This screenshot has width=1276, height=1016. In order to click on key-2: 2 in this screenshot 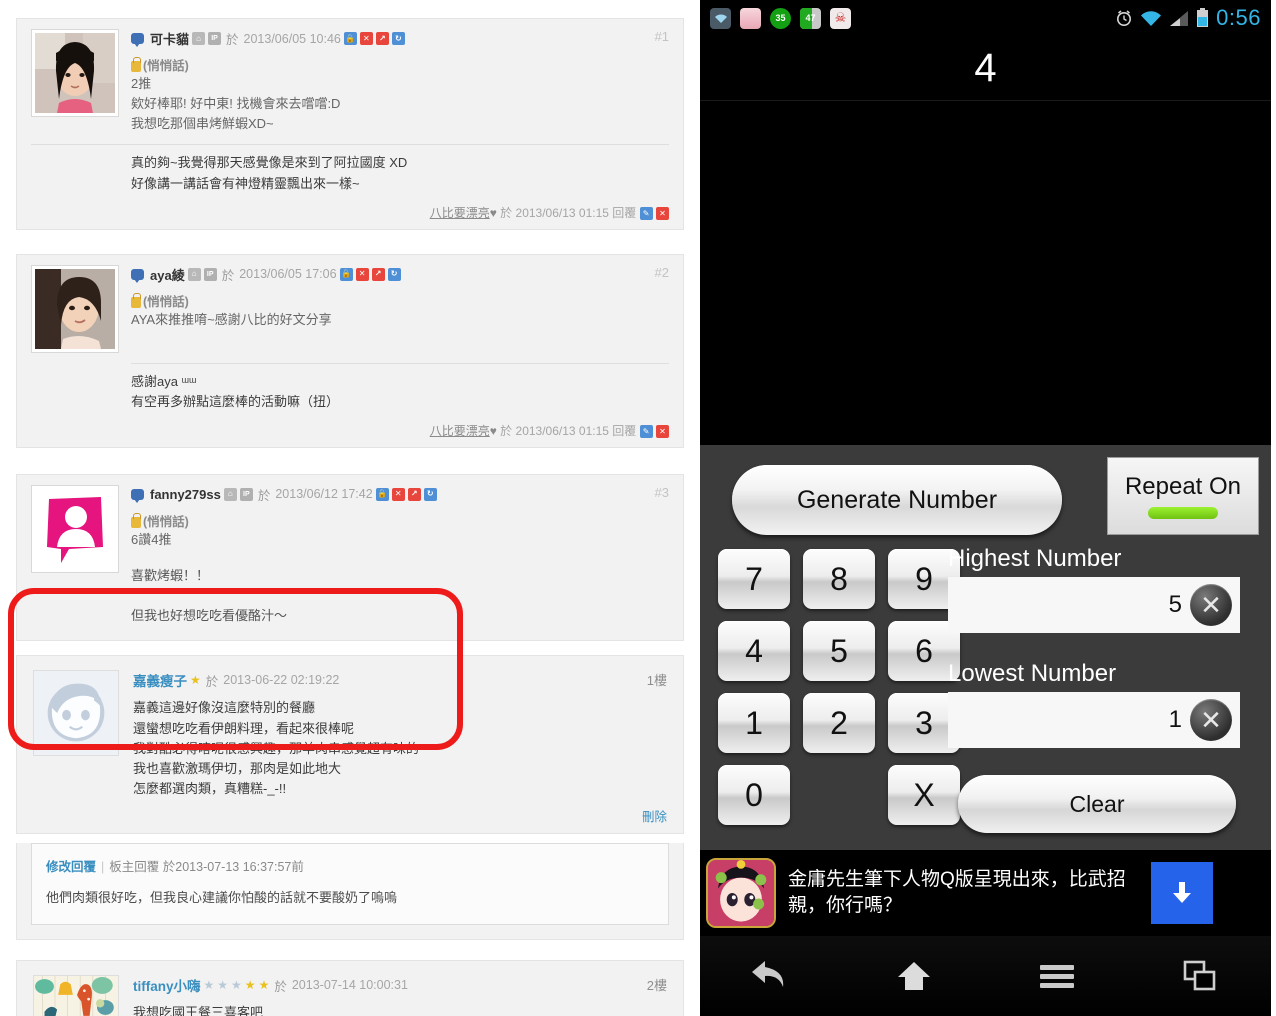, I will do `click(839, 723)`.